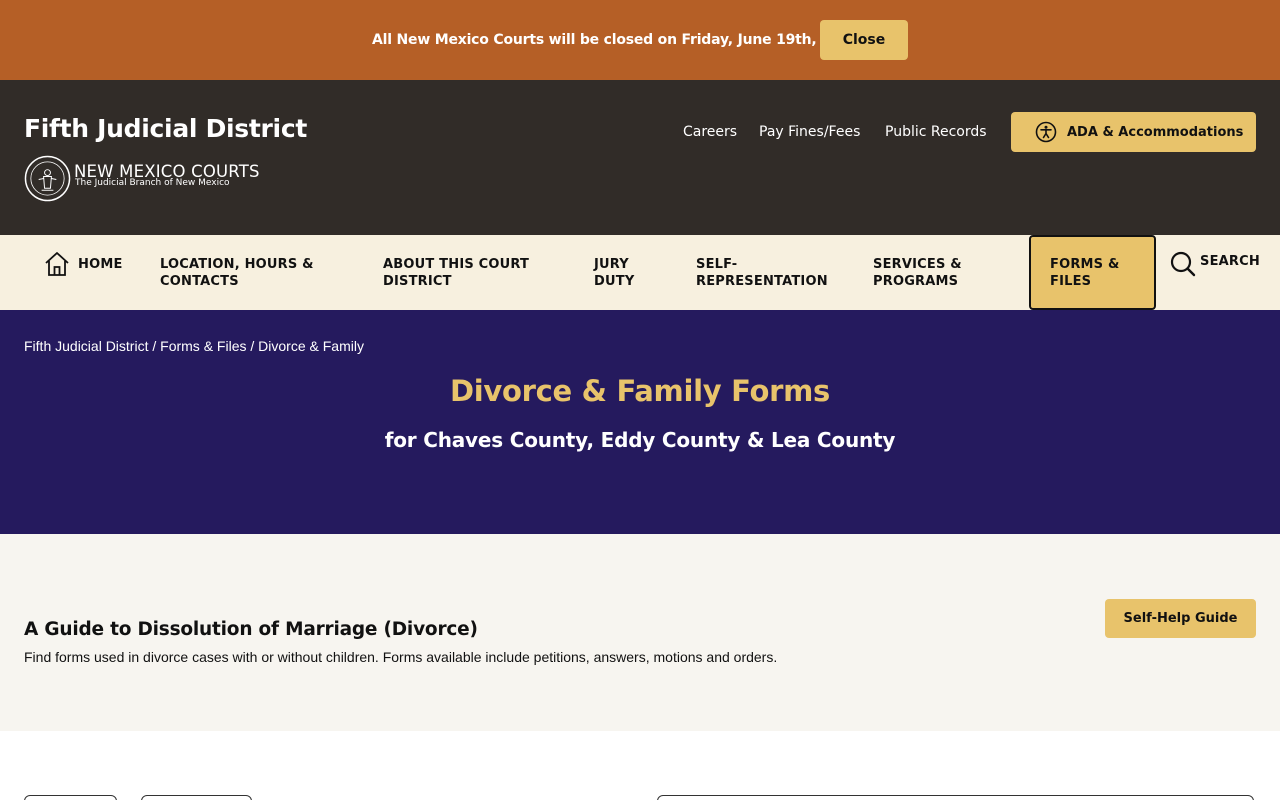 The width and height of the screenshot is (1280, 800). I want to click on nav-label-line: ABOUT THIS COURT, so click(456, 264).